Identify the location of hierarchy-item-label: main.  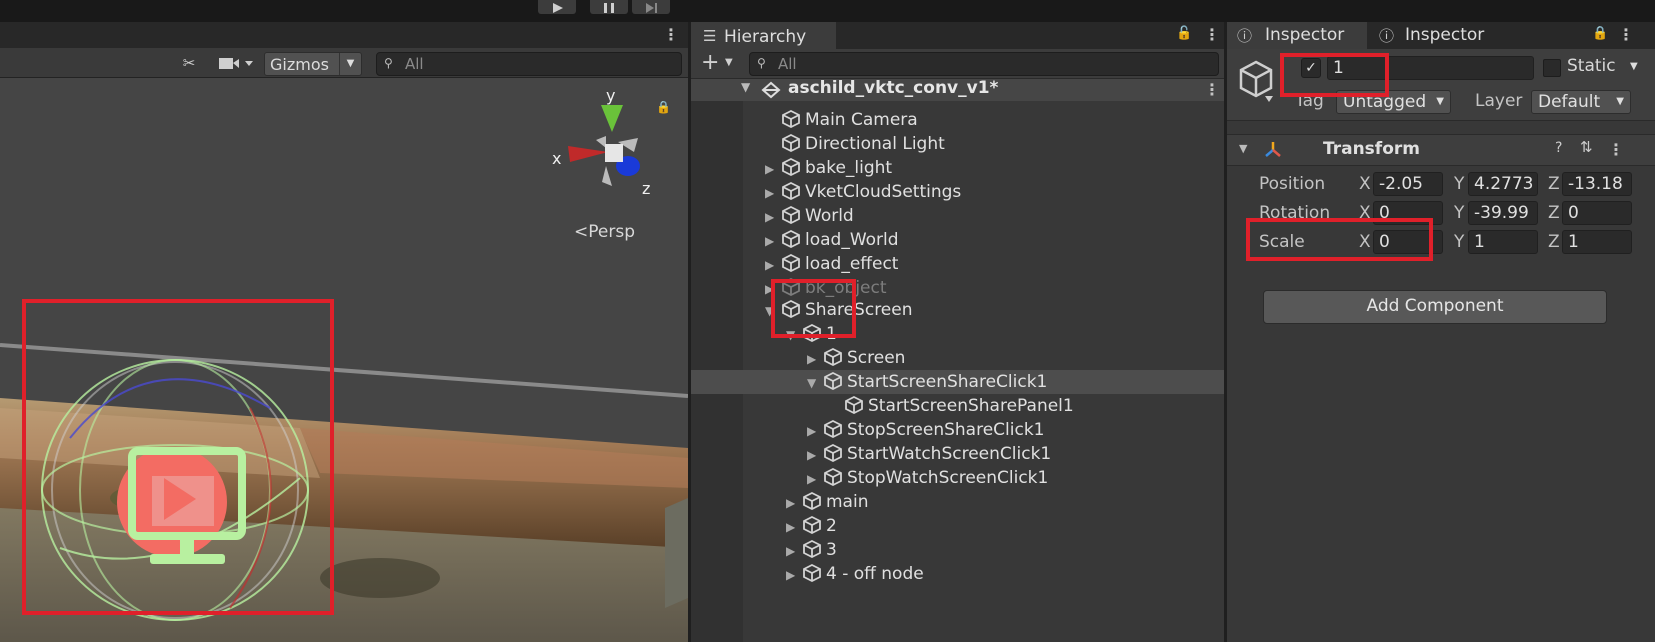
(847, 502).